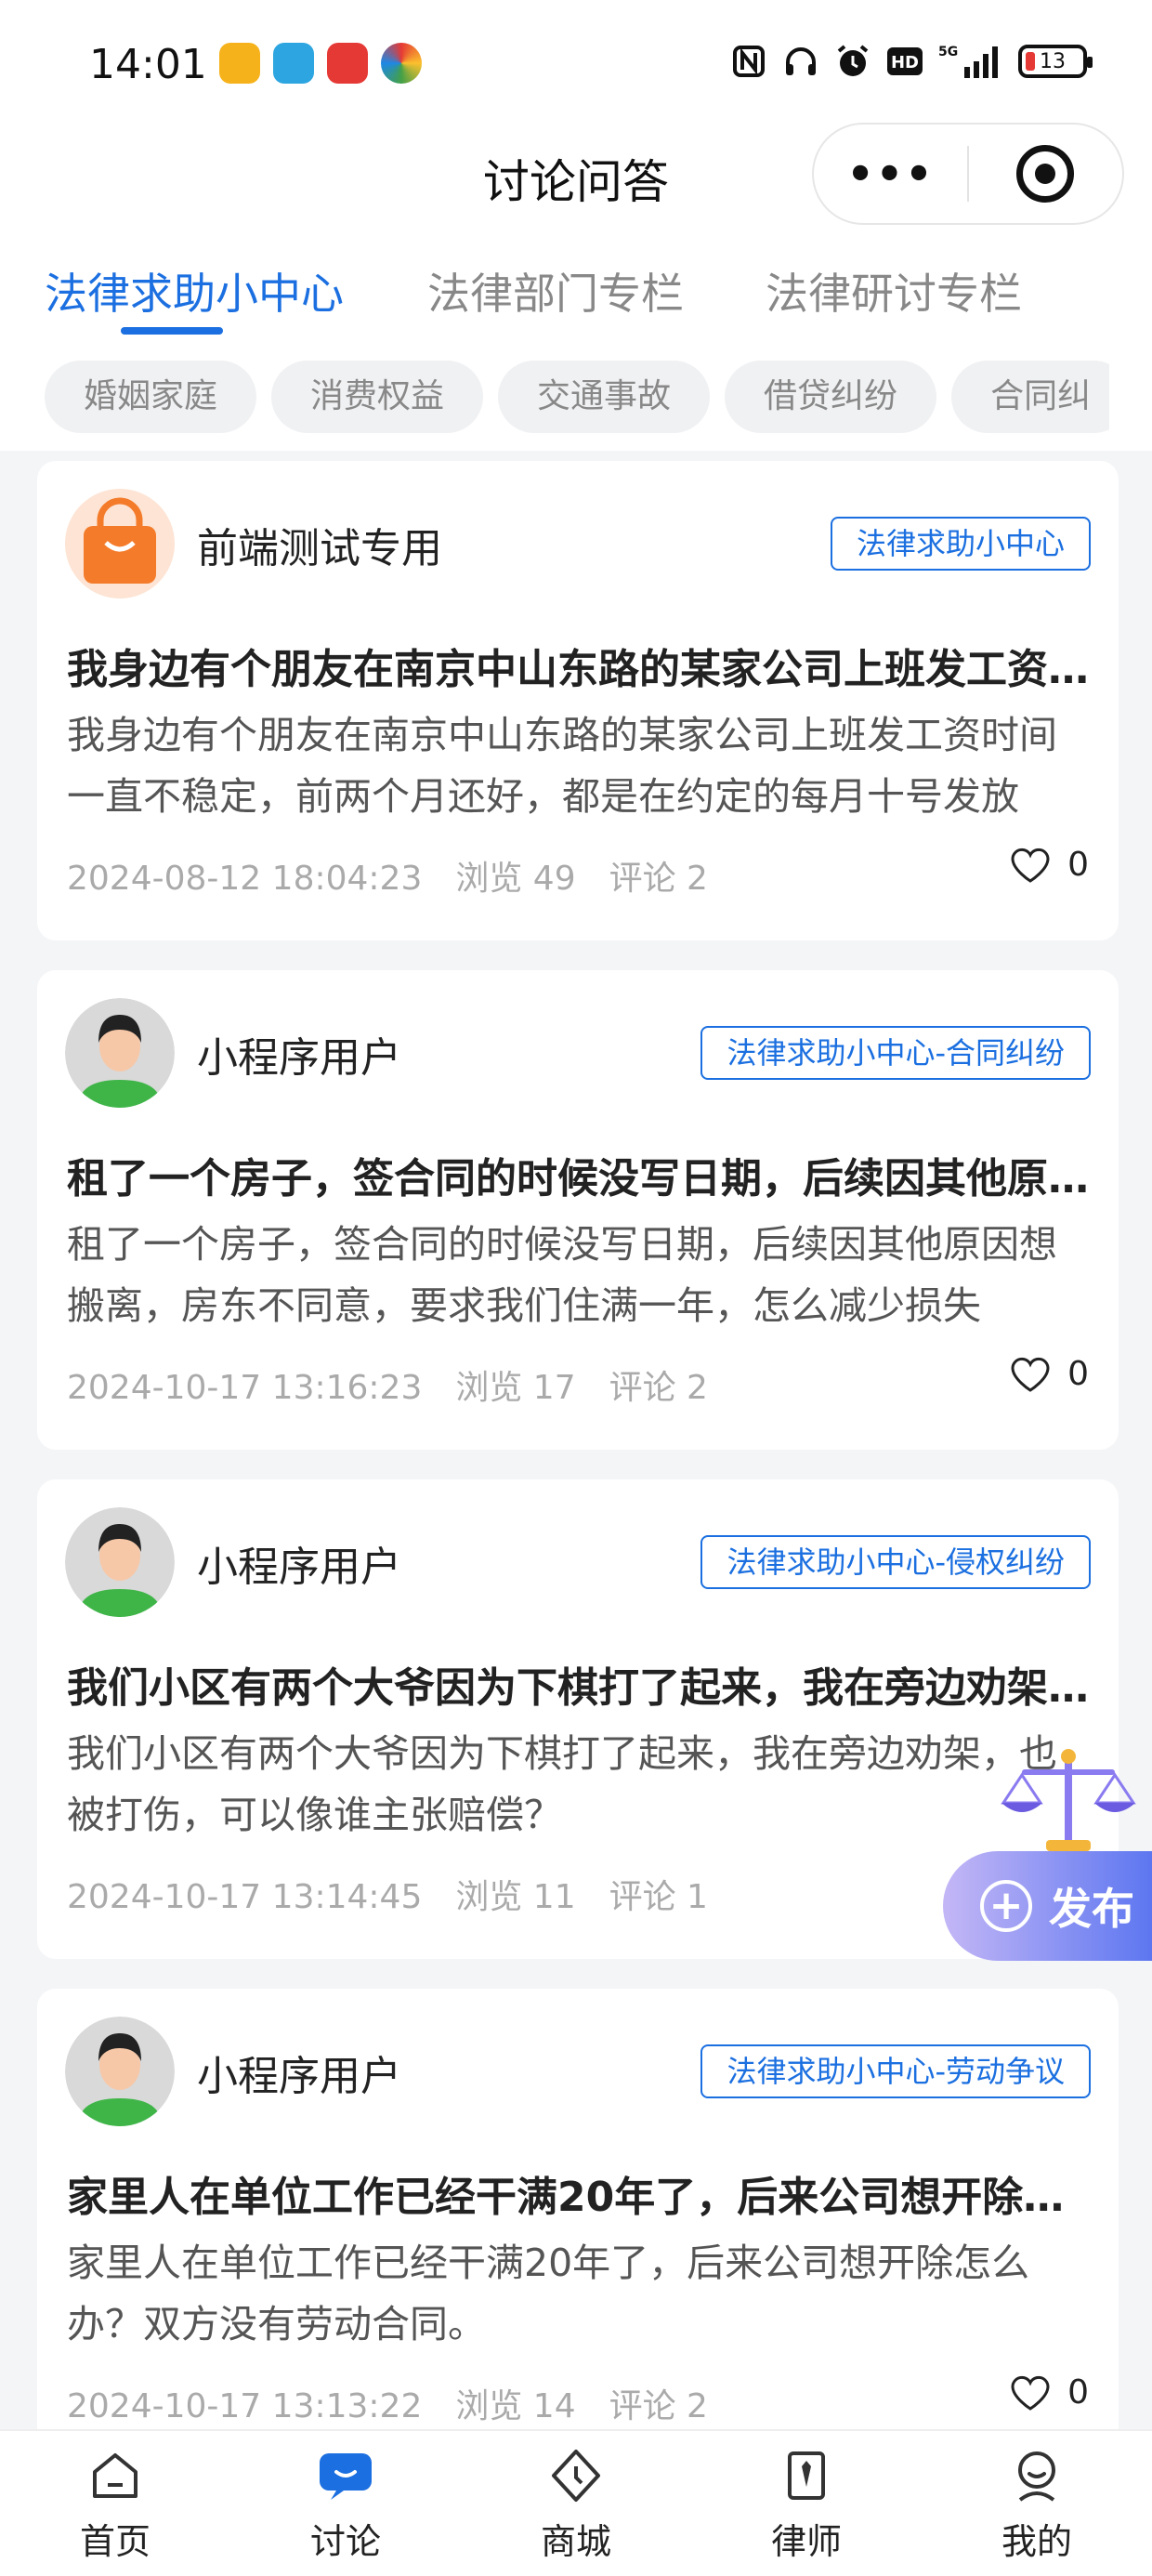 This screenshot has width=1152, height=2576. Describe the element at coordinates (948, 52) in the screenshot. I see `svg-text: 5G` at that location.